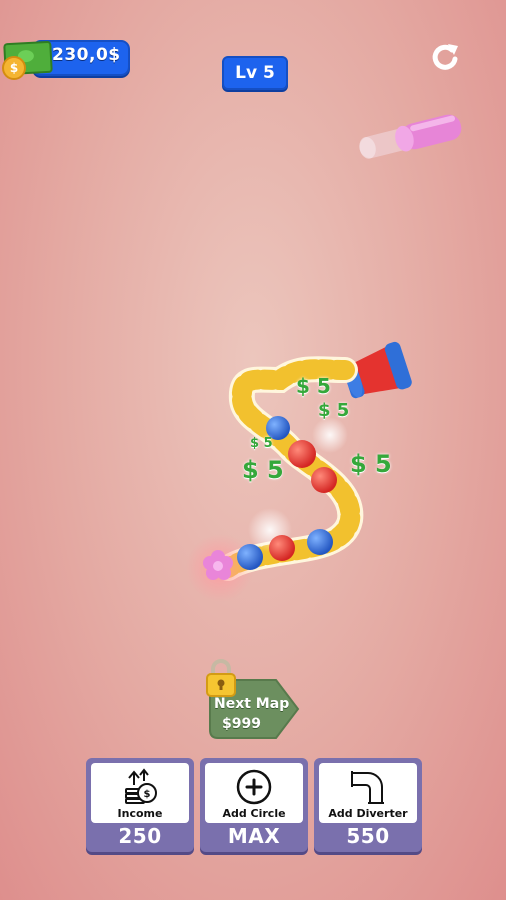 This screenshot has width=506, height=900. I want to click on level-badge: Lv 5, so click(255, 73).